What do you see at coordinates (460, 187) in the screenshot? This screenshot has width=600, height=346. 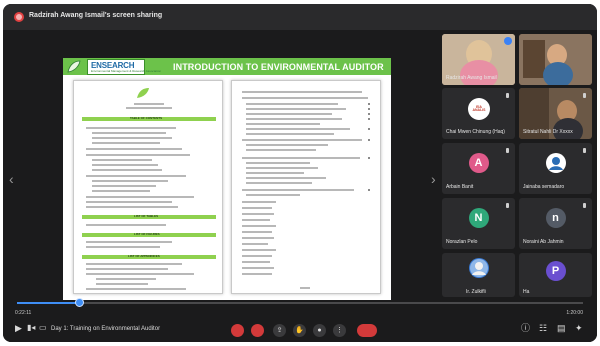 I see `participant-name: Arbain Banit` at bounding box center [460, 187].